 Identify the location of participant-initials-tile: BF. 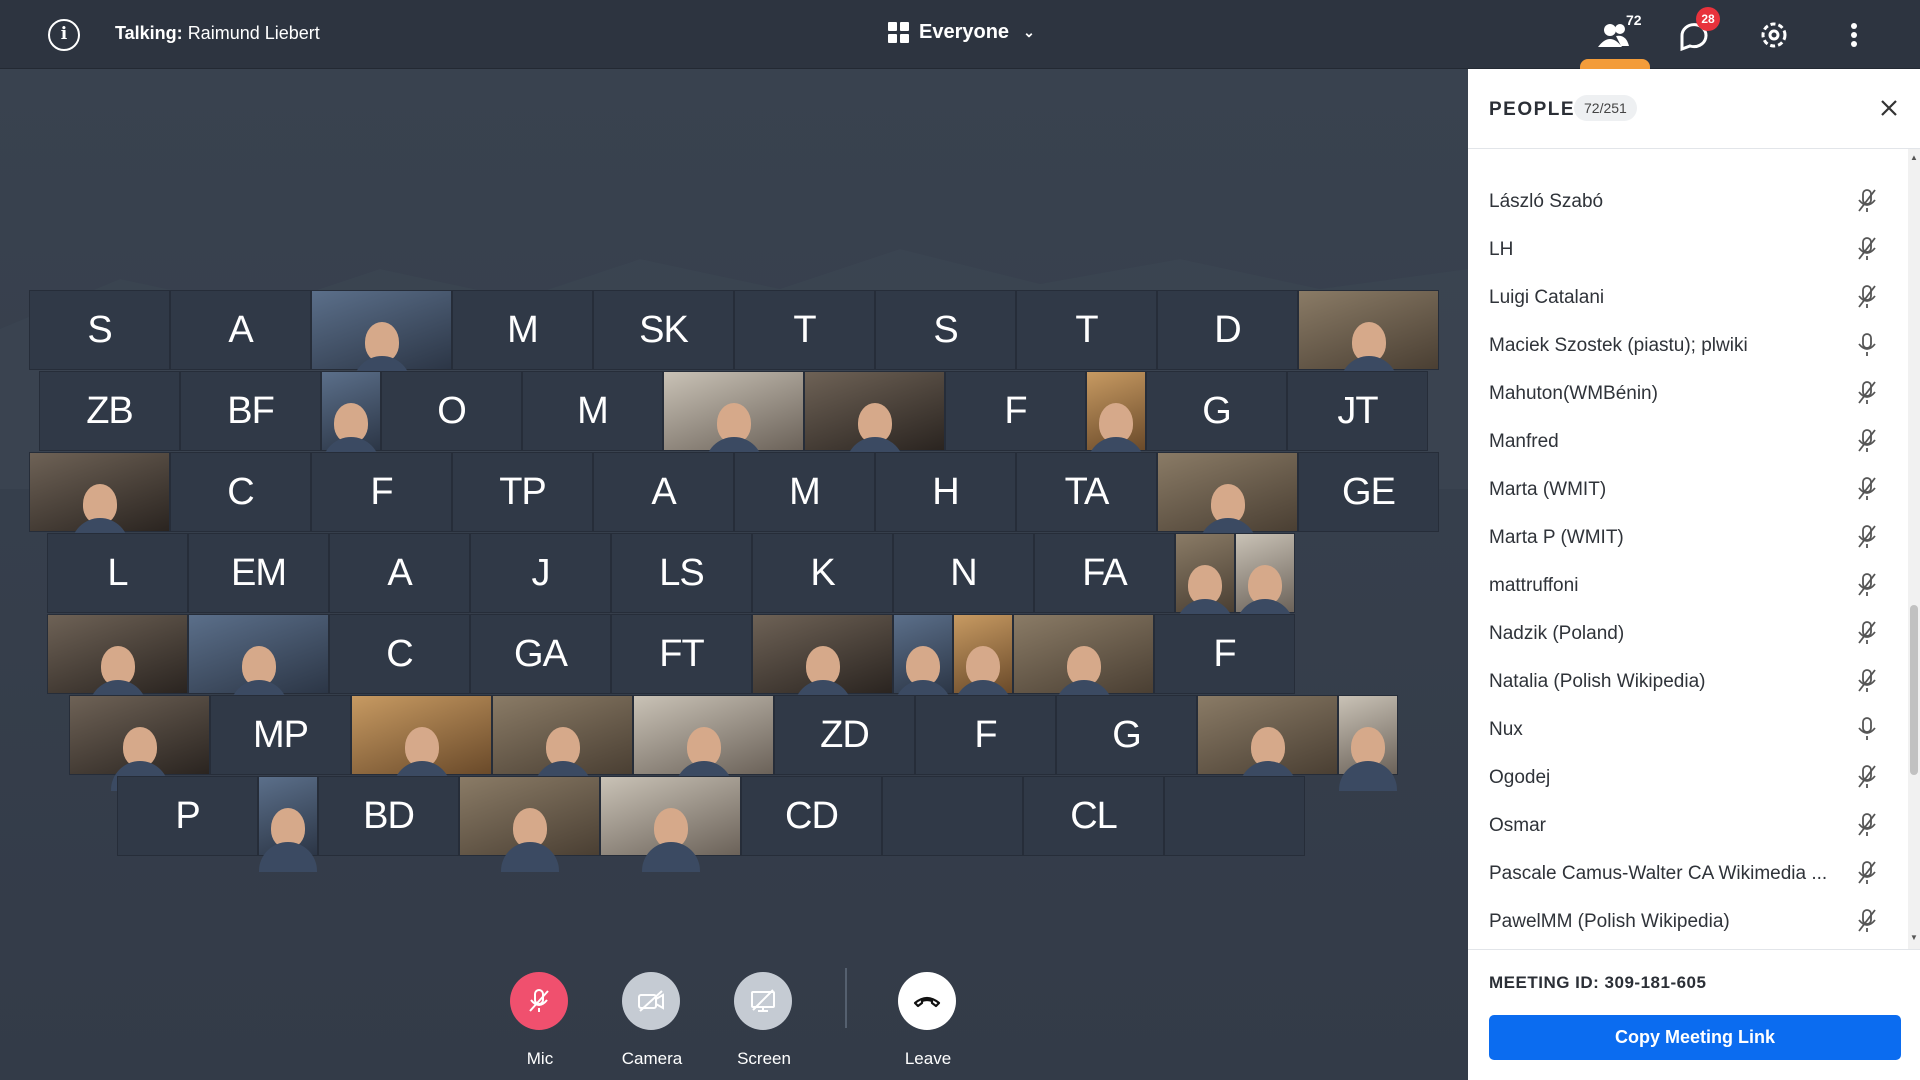
(250, 411).